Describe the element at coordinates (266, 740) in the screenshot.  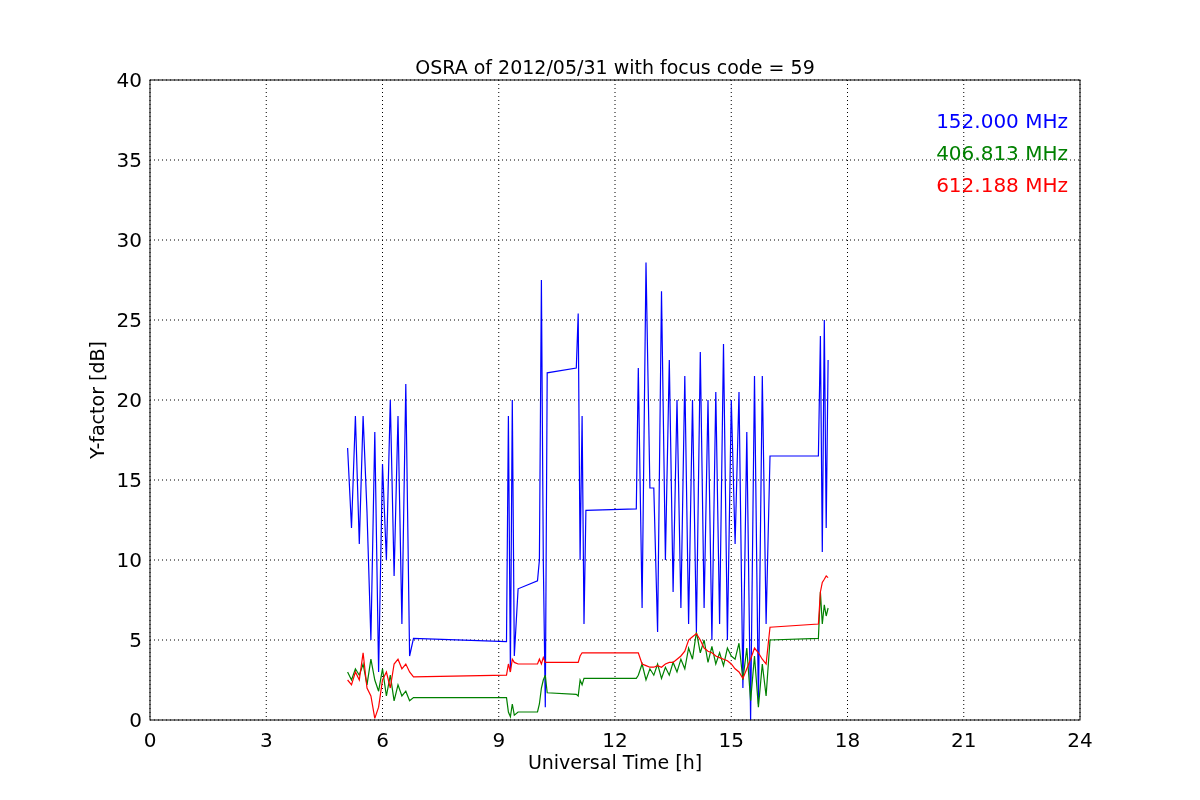
I see `x-tick-label: 3` at that location.